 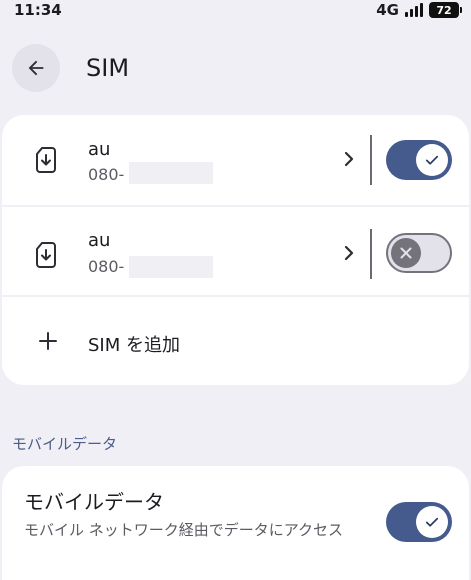 I want to click on mobile-data-toggle, so click(x=419, y=522).